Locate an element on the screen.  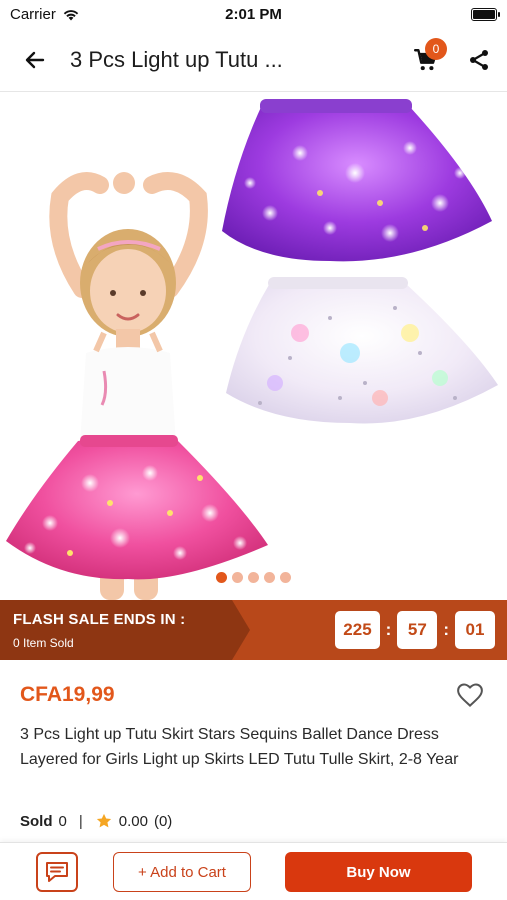
chat-button is located at coordinates (57, 872).